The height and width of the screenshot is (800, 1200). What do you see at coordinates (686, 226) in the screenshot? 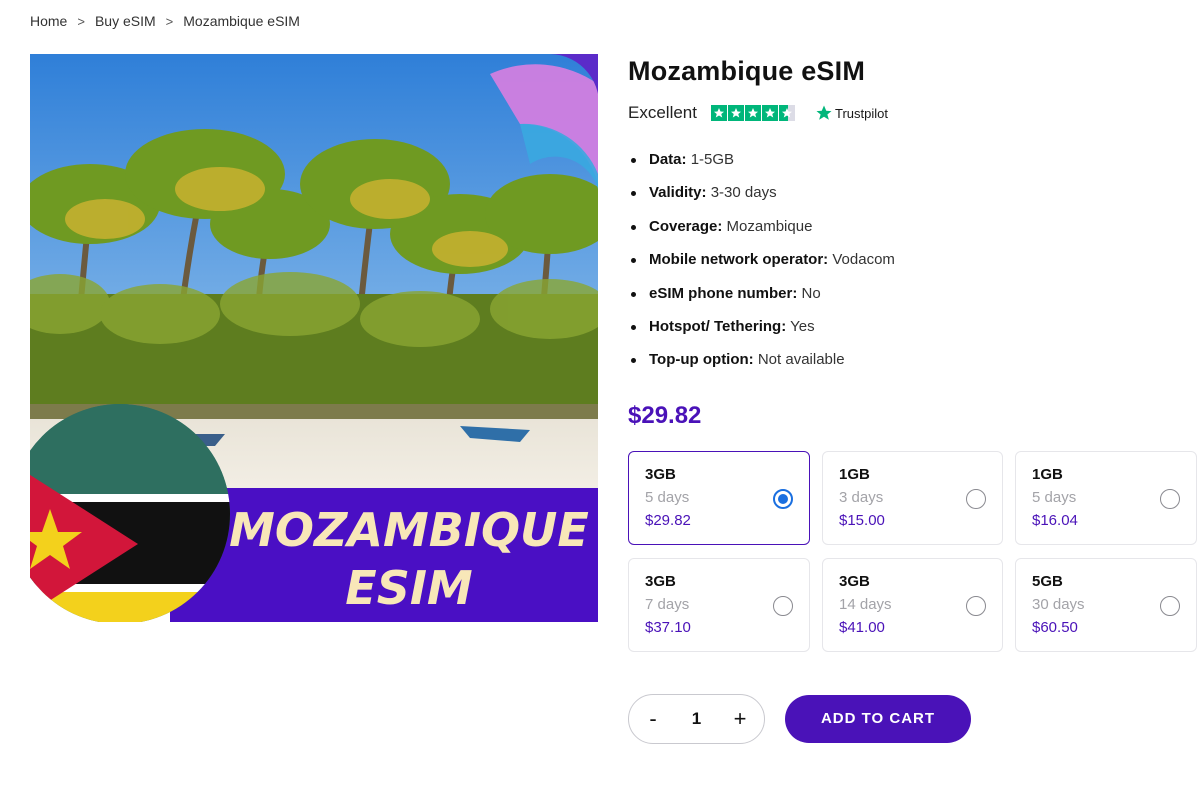
I see `feature-label: Coverage:` at bounding box center [686, 226].